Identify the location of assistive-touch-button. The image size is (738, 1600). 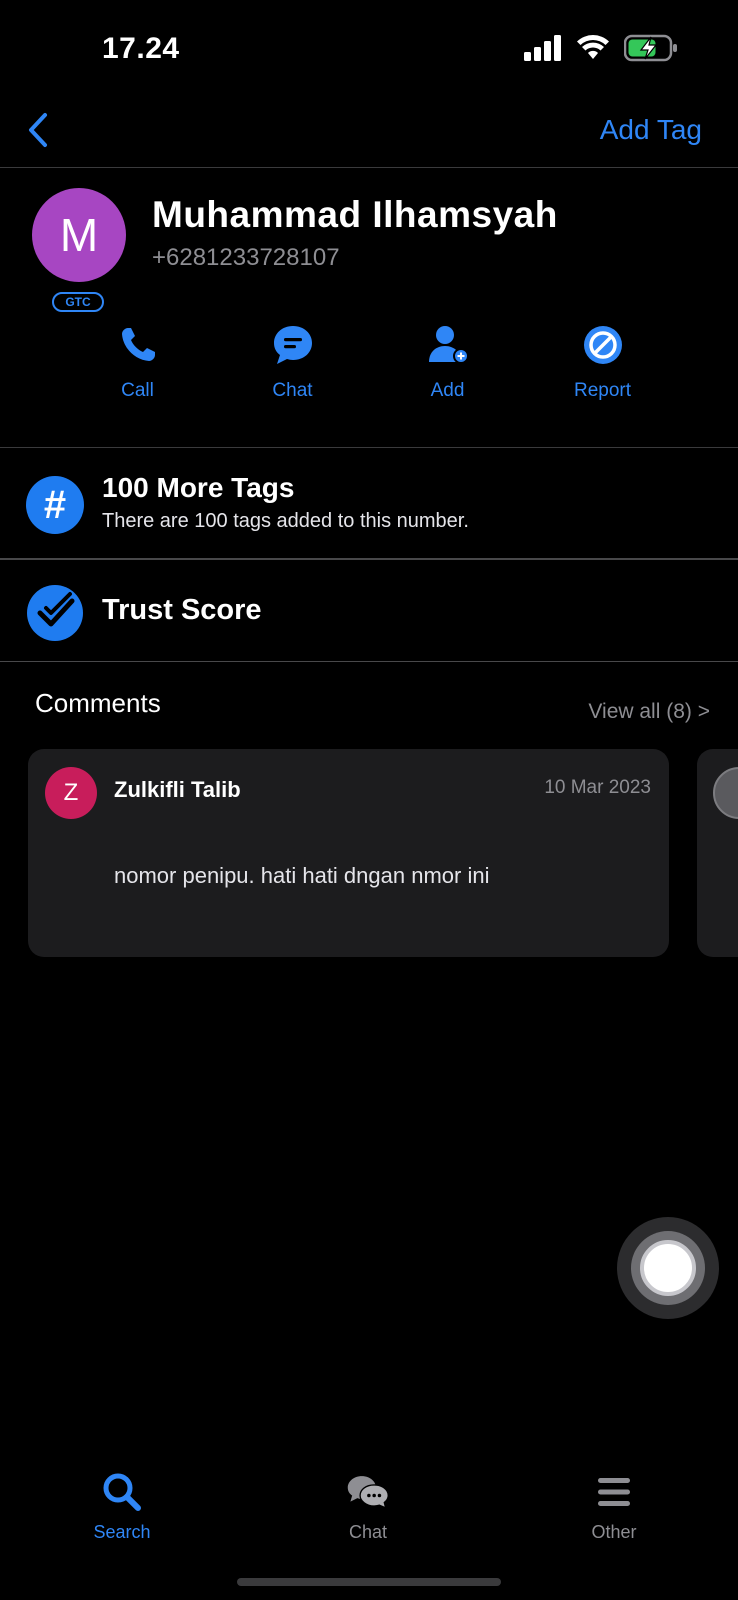
(668, 1268).